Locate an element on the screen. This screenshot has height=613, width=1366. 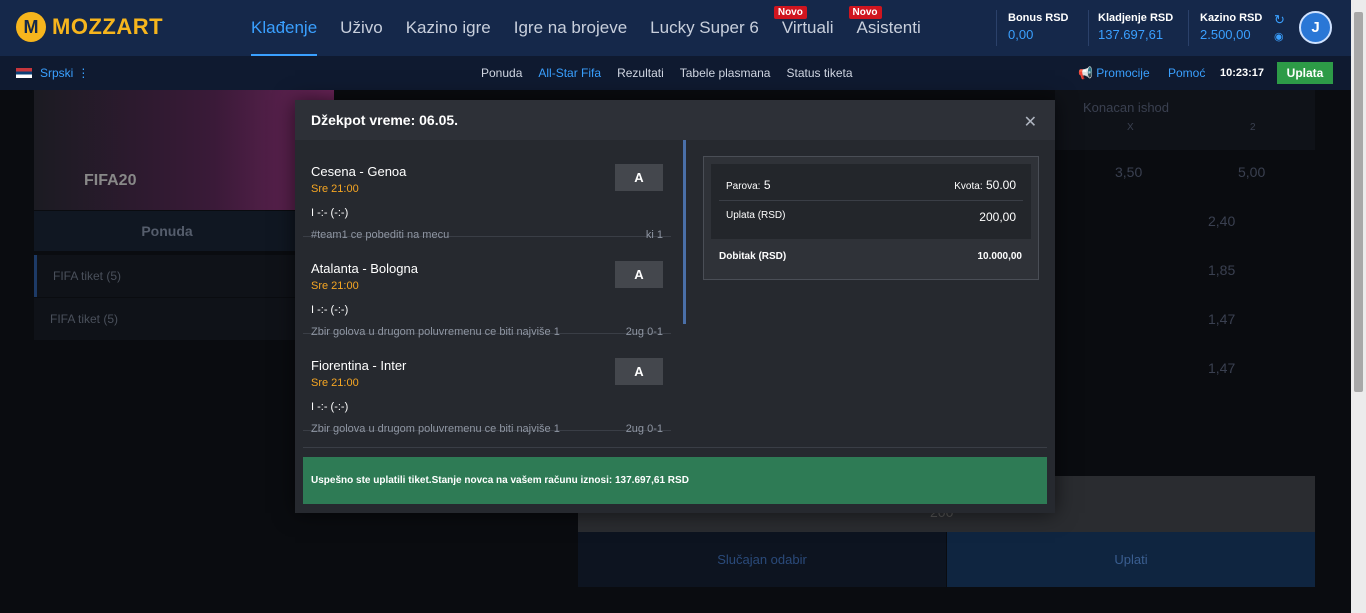
win-unit: (RSD) is located at coordinates (772, 256).